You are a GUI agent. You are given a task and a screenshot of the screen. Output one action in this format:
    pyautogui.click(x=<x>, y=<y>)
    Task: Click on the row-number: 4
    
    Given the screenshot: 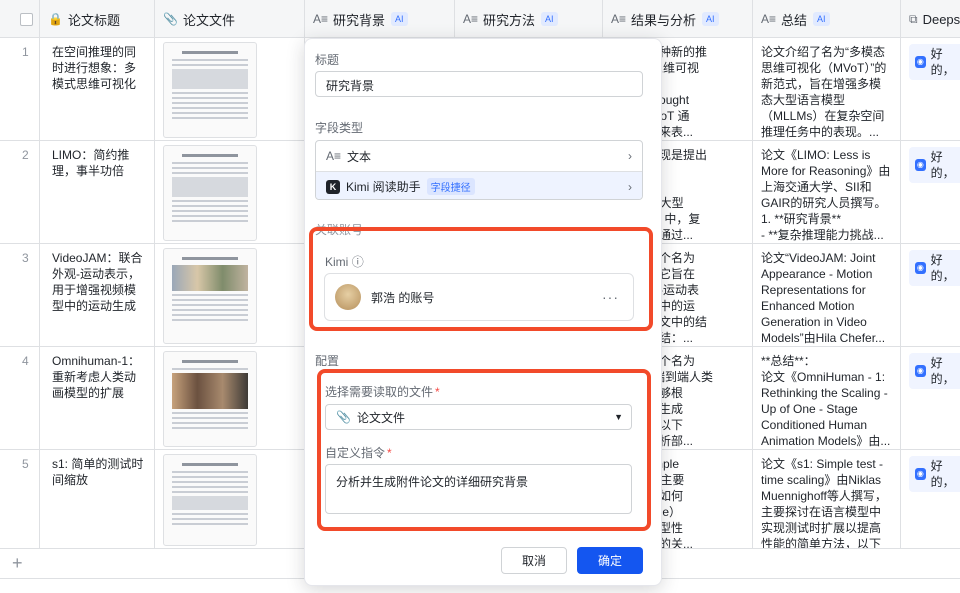 What is the action you would take?
    pyautogui.click(x=20, y=398)
    